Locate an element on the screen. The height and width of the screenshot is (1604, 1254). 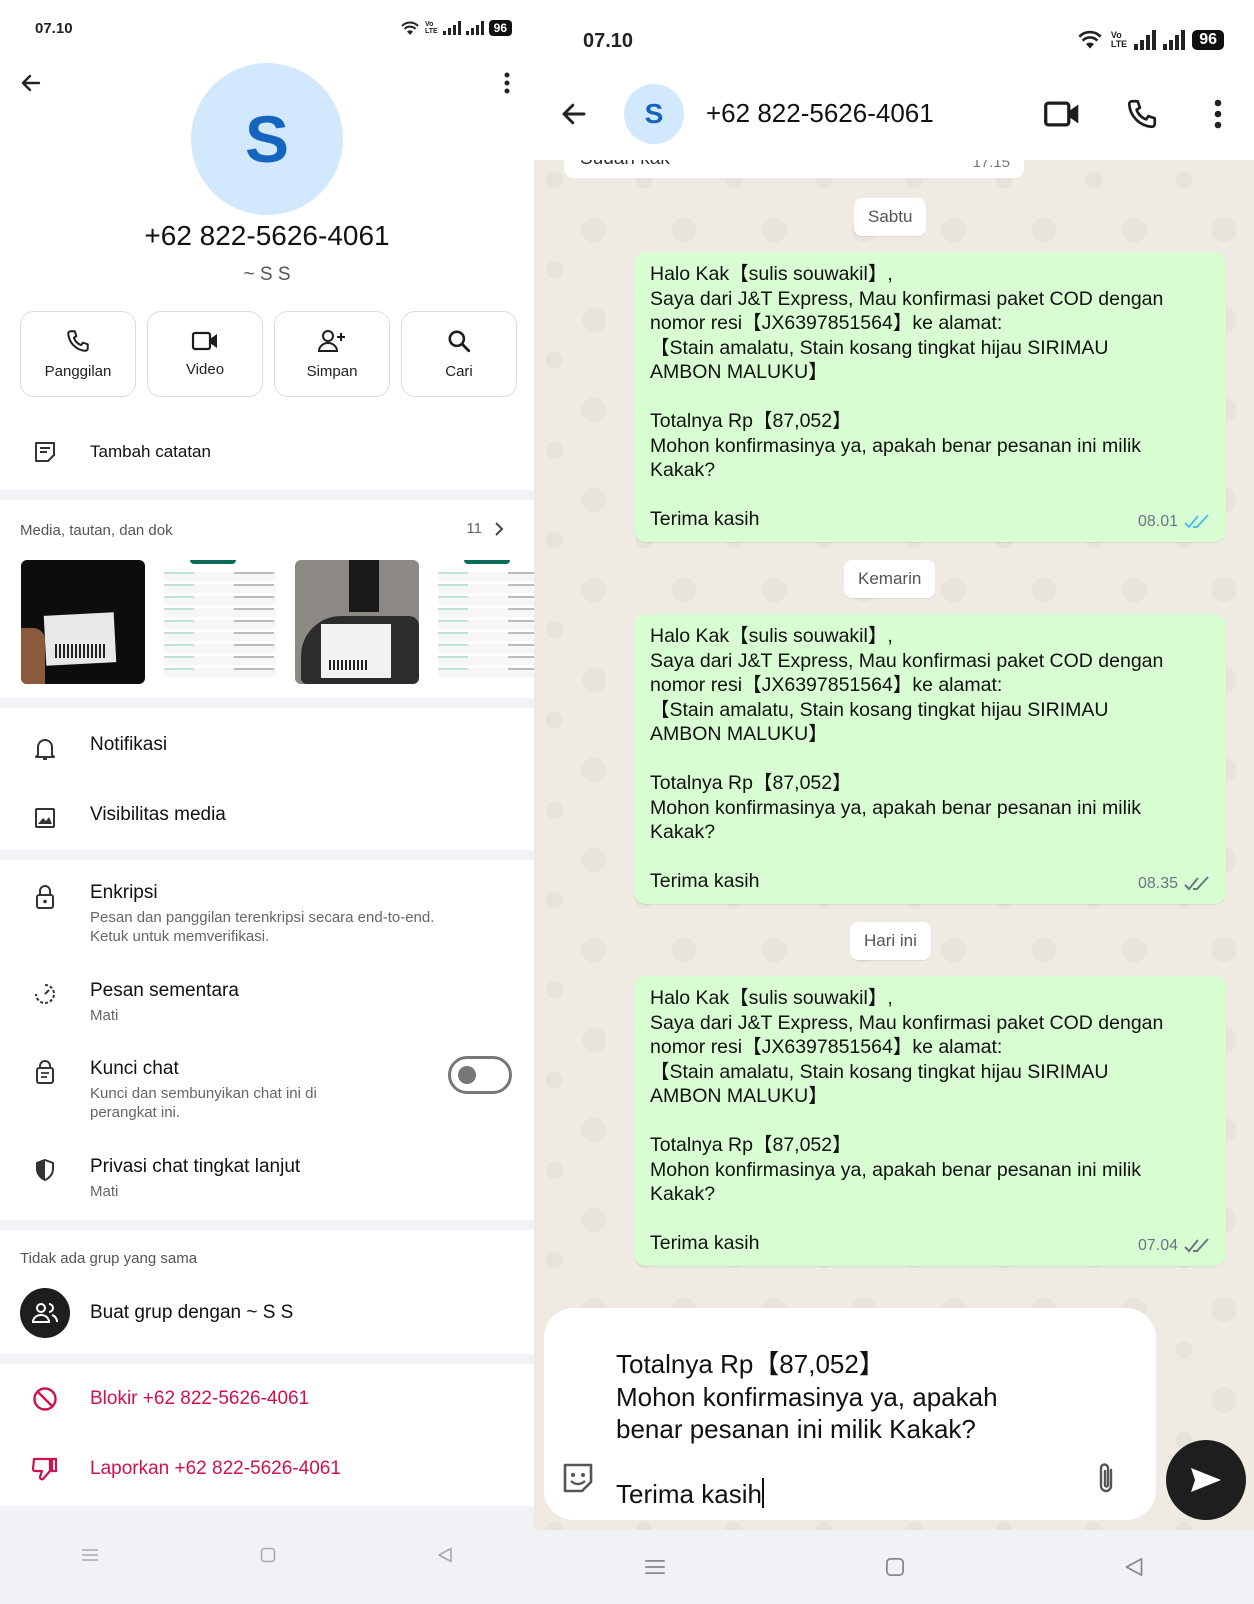
media-thumbnails is located at coordinates (277, 622).